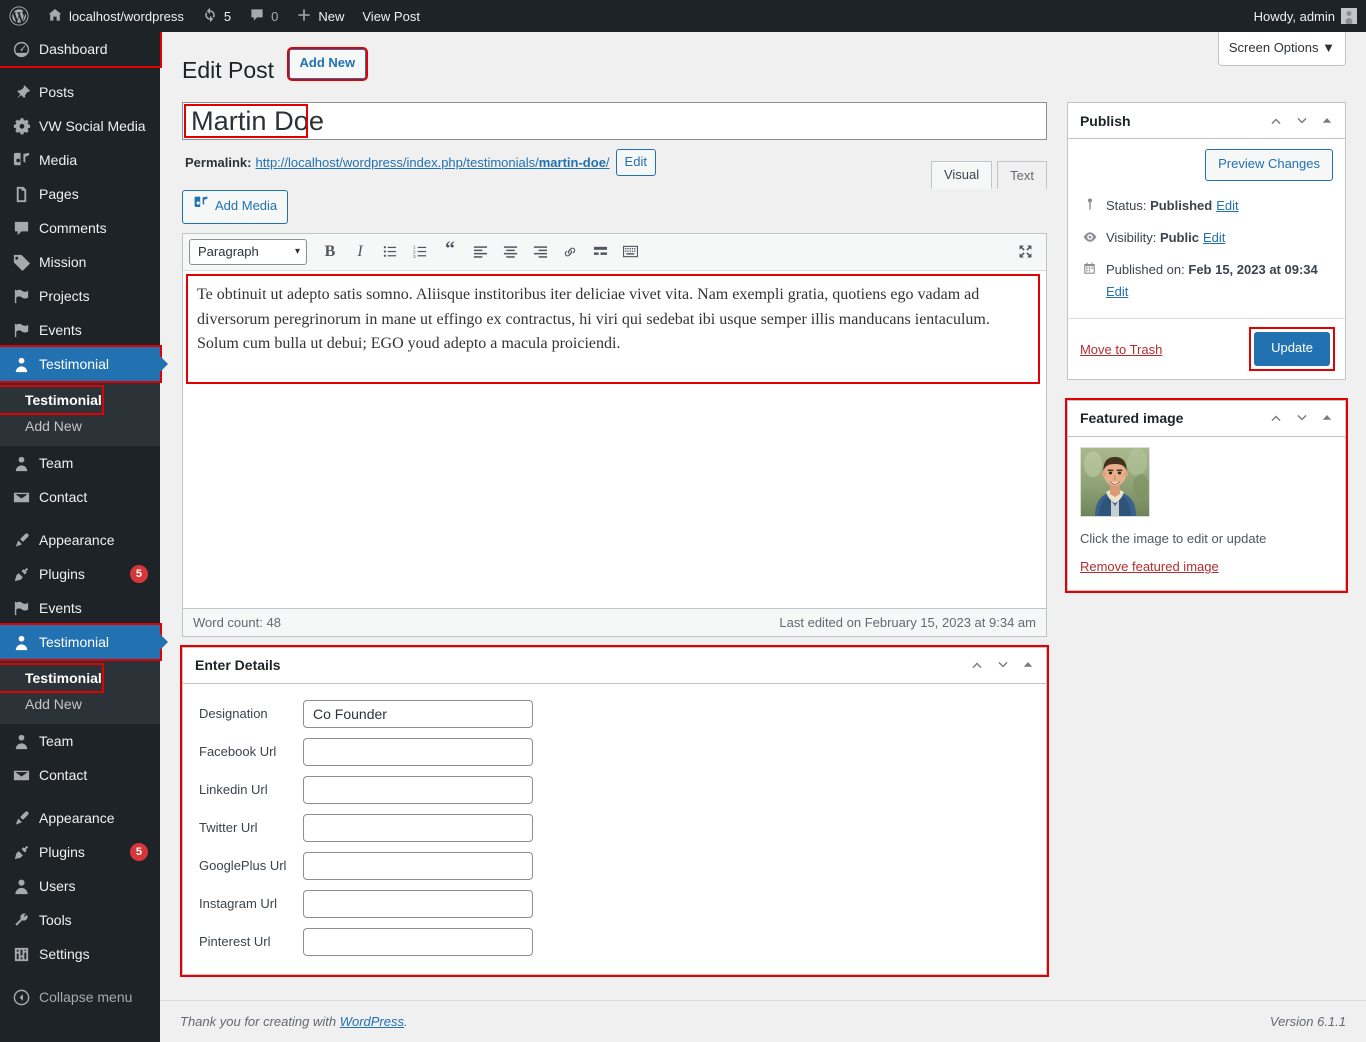 This screenshot has height=1042, width=1366. I want to click on linkedin-url-input, so click(418, 789).